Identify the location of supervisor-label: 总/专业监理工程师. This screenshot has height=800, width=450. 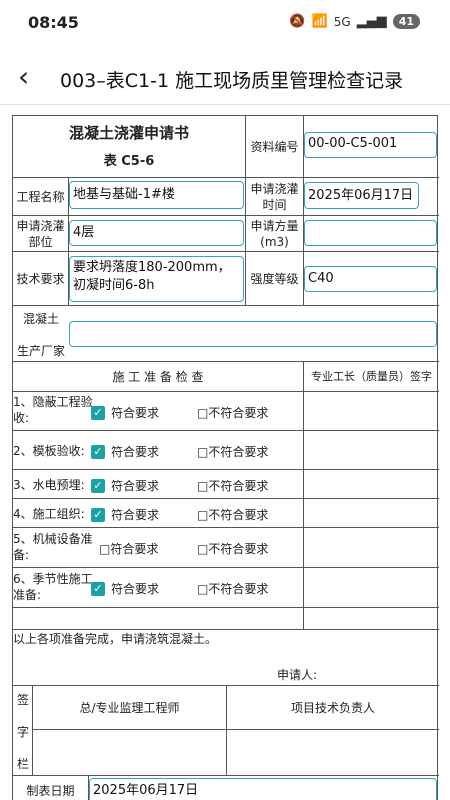
(130, 708).